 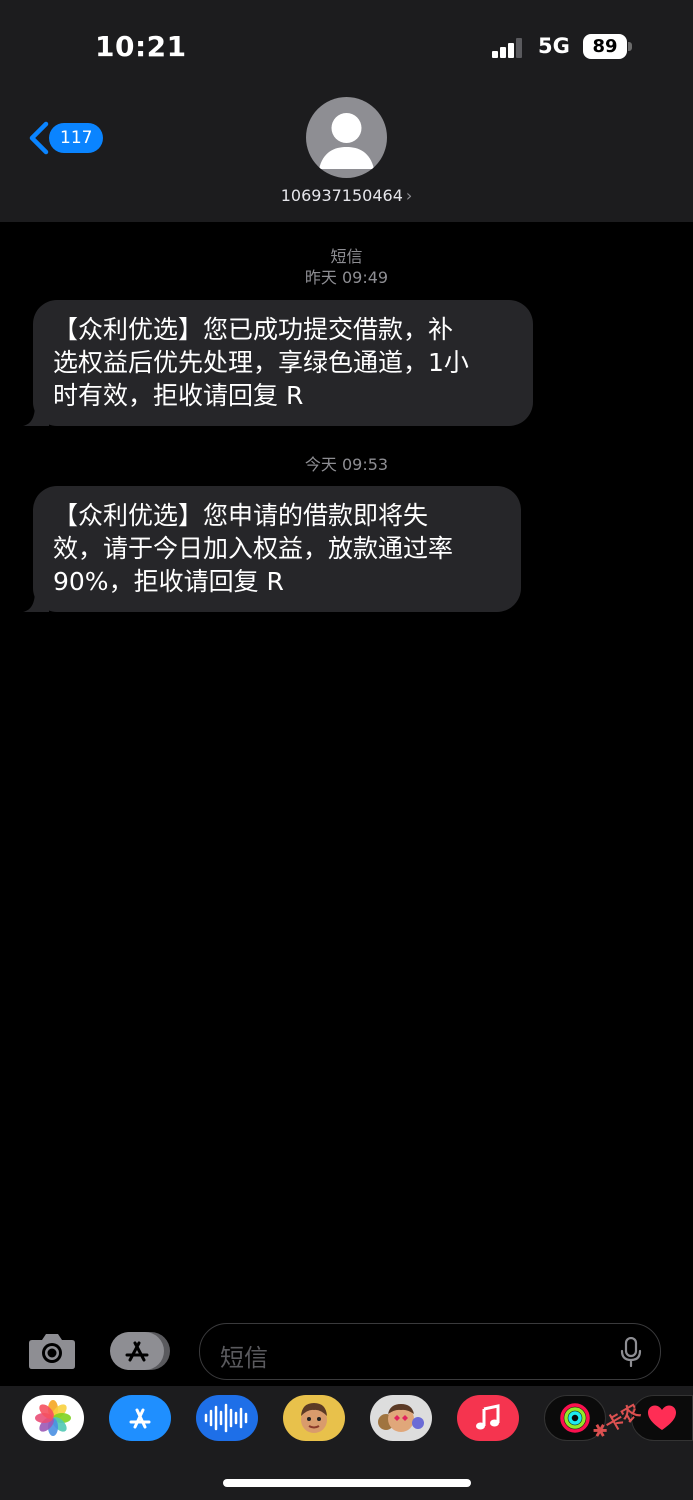 I want to click on message-line: 时有效，拒收请回复 R, so click(x=178, y=395).